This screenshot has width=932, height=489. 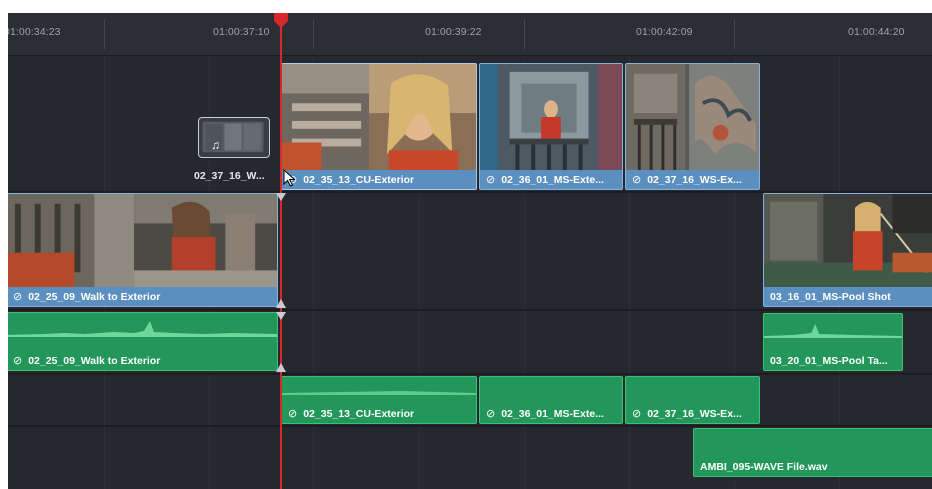 I want to click on music-note-icon: ♫, so click(x=215, y=145).